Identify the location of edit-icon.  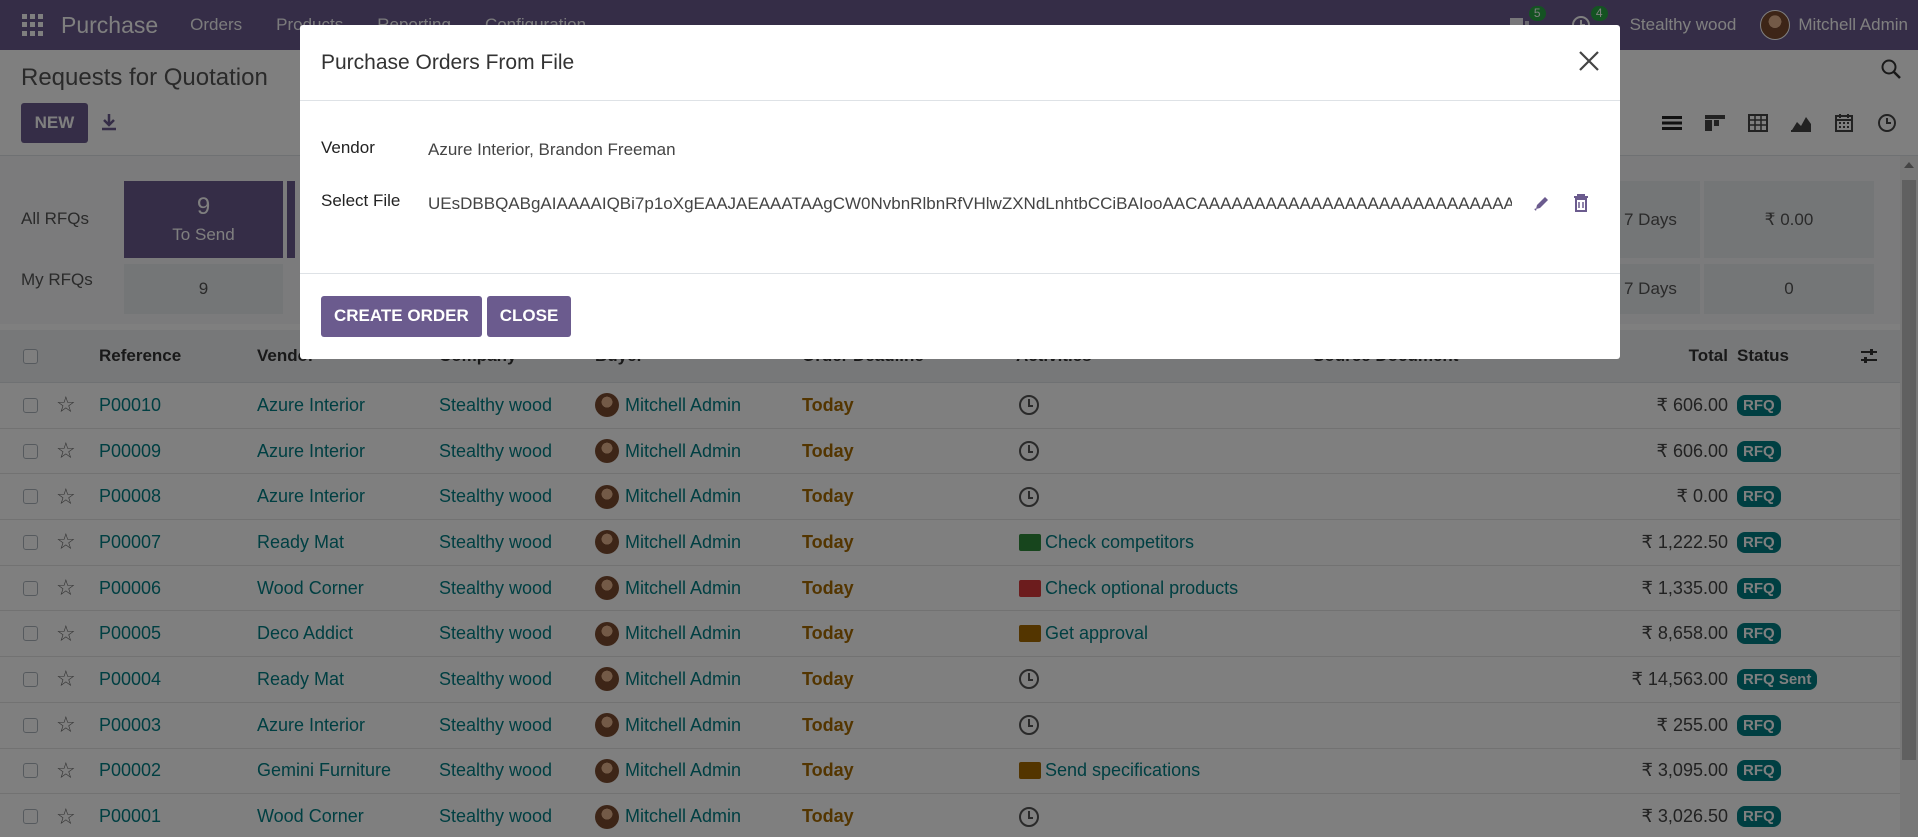
(1542, 203).